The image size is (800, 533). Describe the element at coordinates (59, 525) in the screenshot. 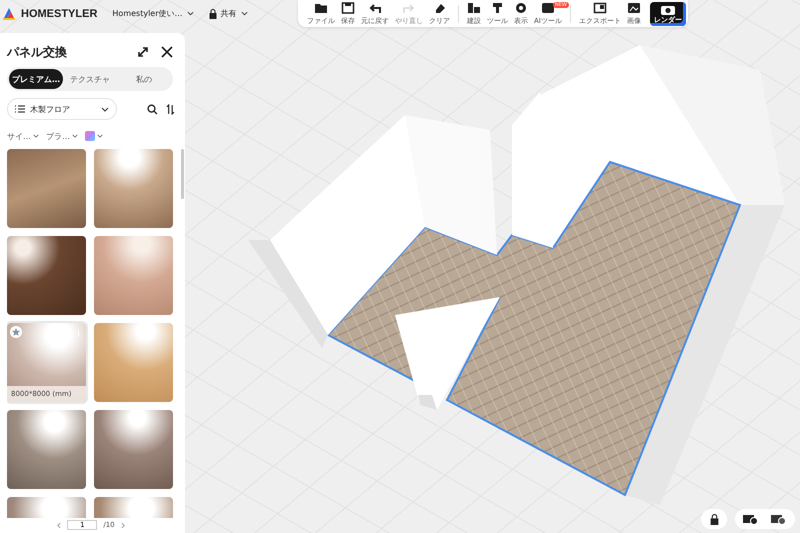

I see `previous-page-icon` at that location.